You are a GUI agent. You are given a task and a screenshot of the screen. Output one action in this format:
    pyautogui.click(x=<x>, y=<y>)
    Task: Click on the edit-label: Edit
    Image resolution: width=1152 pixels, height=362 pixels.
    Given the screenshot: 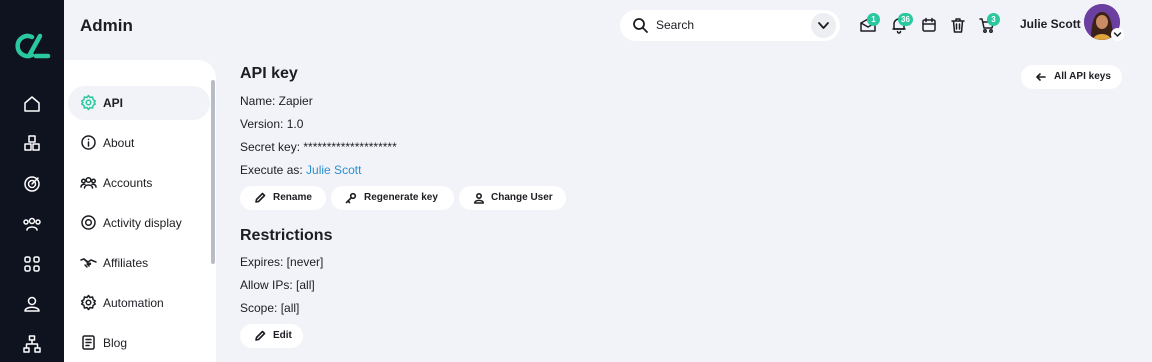 What is the action you would take?
    pyautogui.click(x=282, y=335)
    